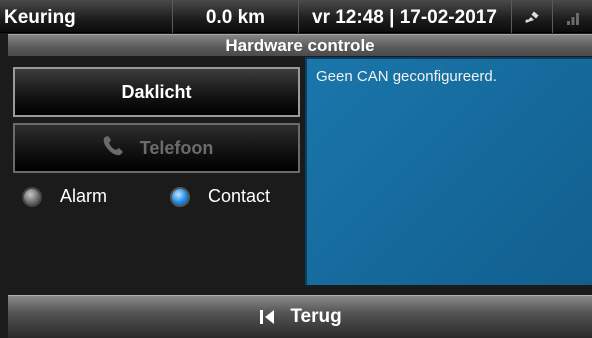  I want to click on alarm-label: Alarm, so click(84, 196).